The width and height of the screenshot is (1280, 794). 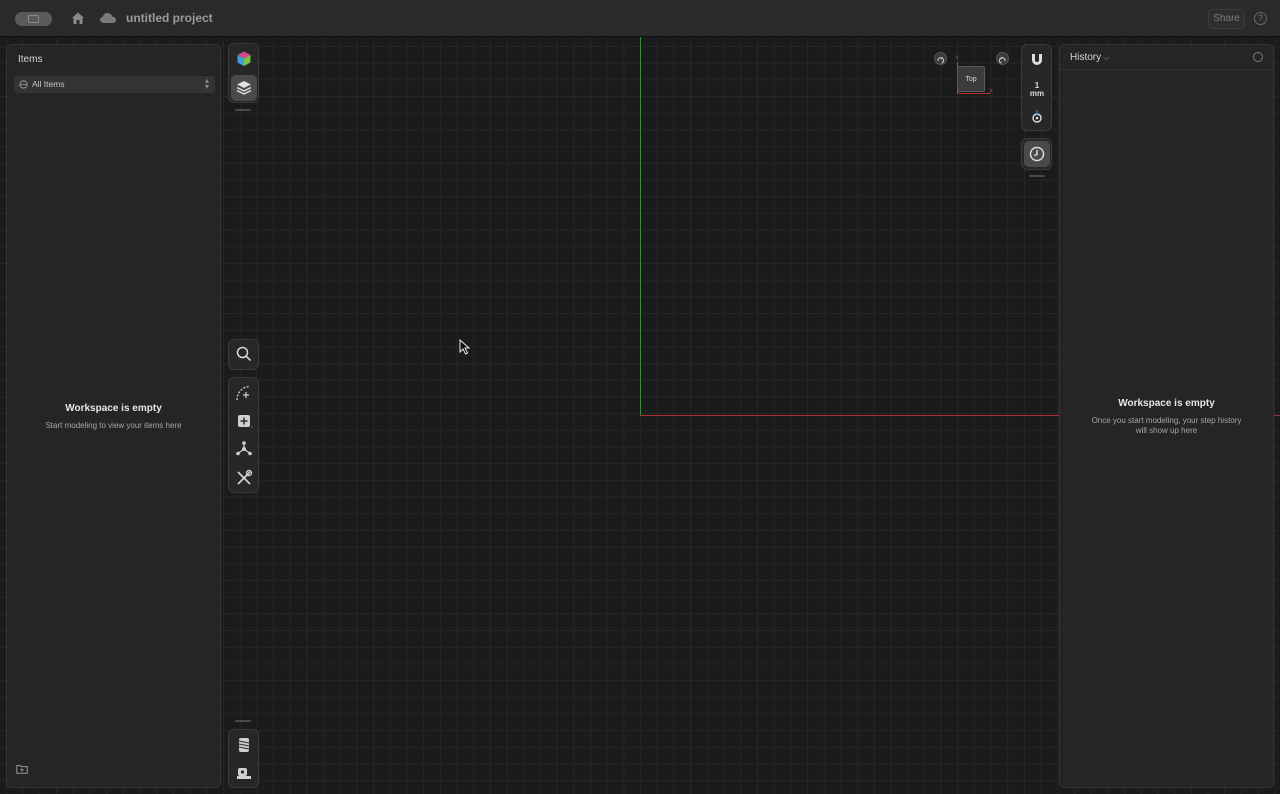 I want to click on search-button, so click(x=244, y=354).